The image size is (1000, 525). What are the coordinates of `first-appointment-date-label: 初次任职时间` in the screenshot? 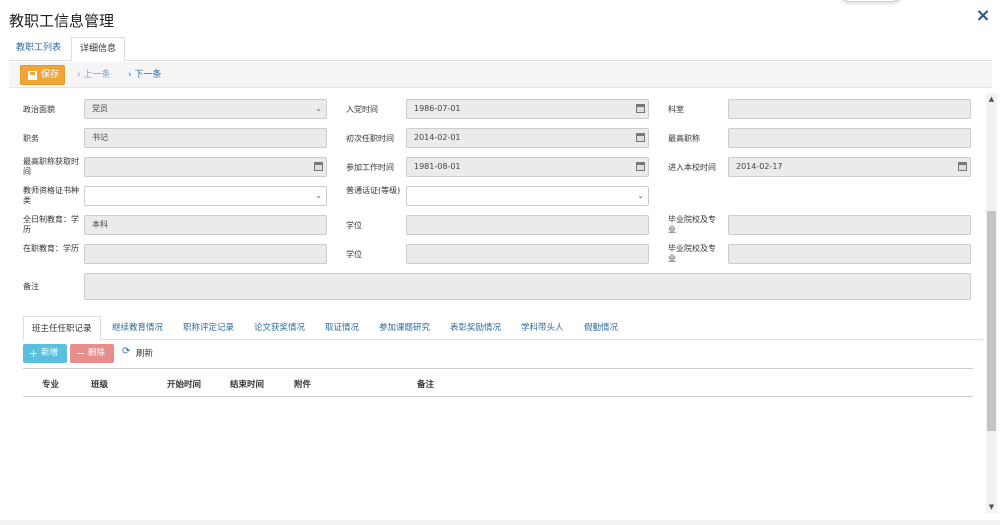 It's located at (370, 138).